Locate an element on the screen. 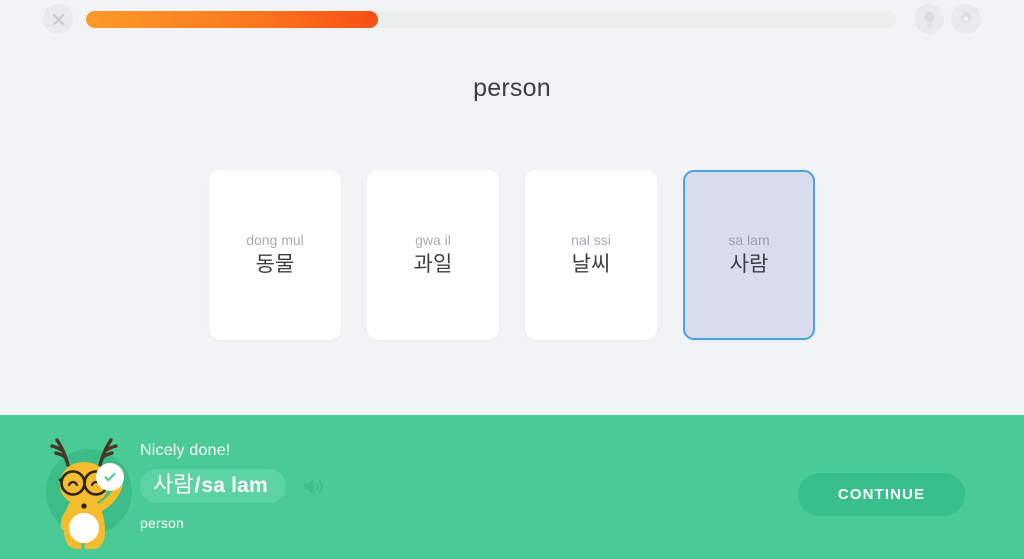  hint-button is located at coordinates (929, 19).